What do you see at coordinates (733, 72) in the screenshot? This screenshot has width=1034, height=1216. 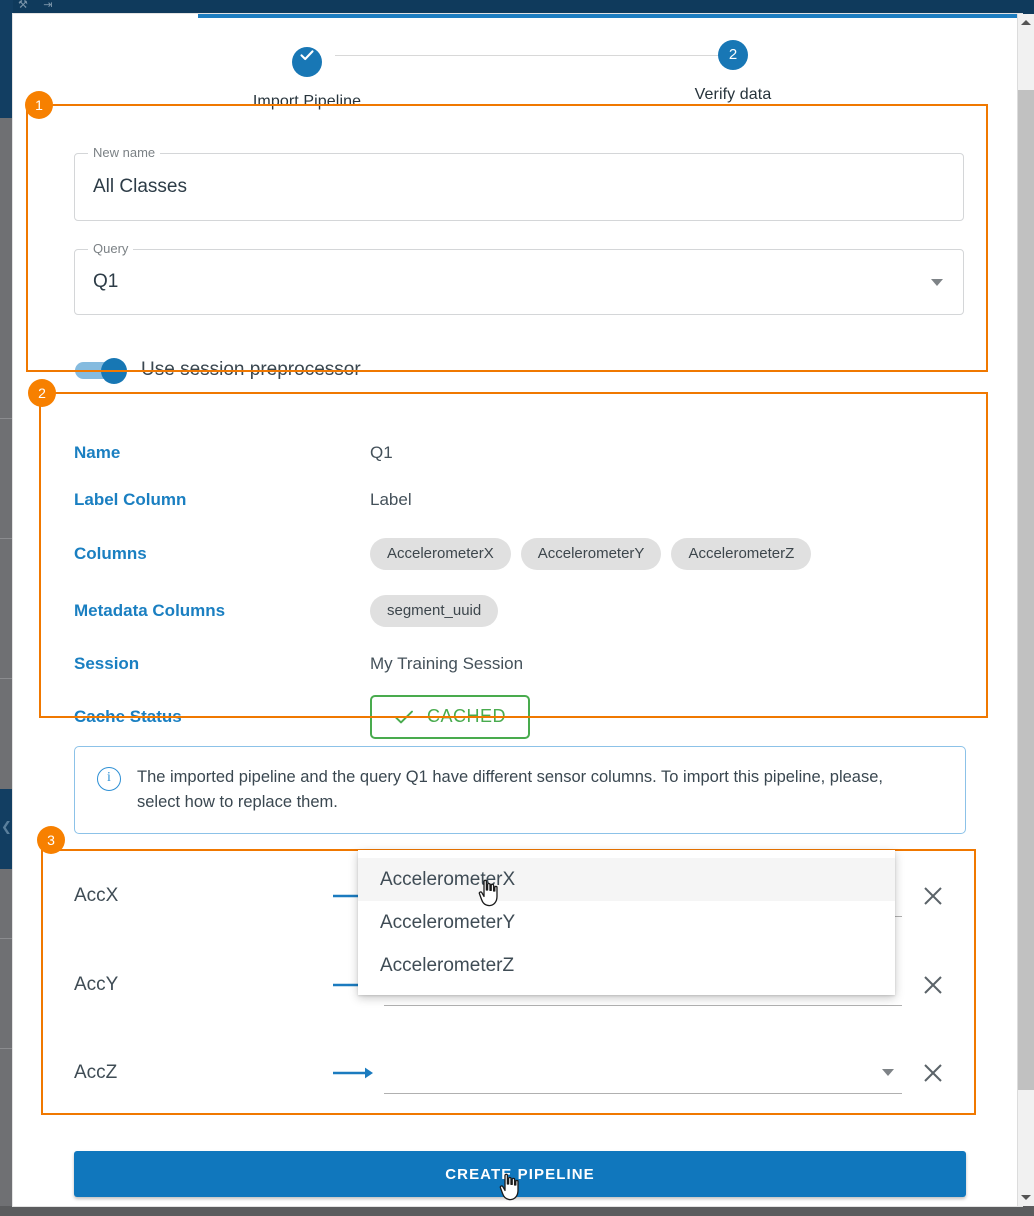 I see `stepper-step-verify-data: 2 Verify data` at bounding box center [733, 72].